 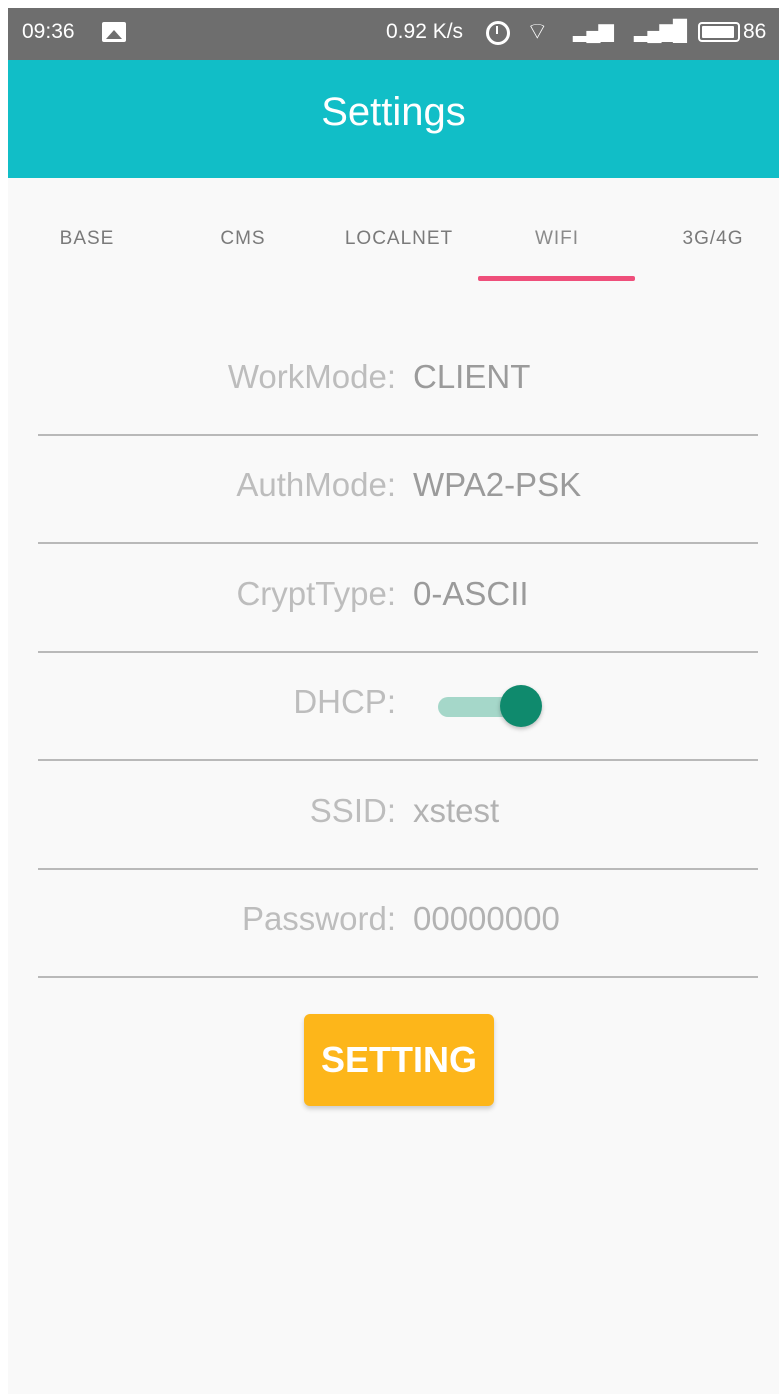 What do you see at coordinates (398, 382) in the screenshot?
I see `workmode-row: WorkMode: CLIENT` at bounding box center [398, 382].